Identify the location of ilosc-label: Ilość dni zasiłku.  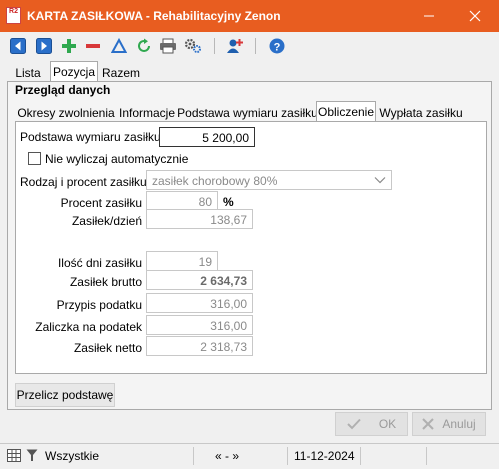
(99, 263).